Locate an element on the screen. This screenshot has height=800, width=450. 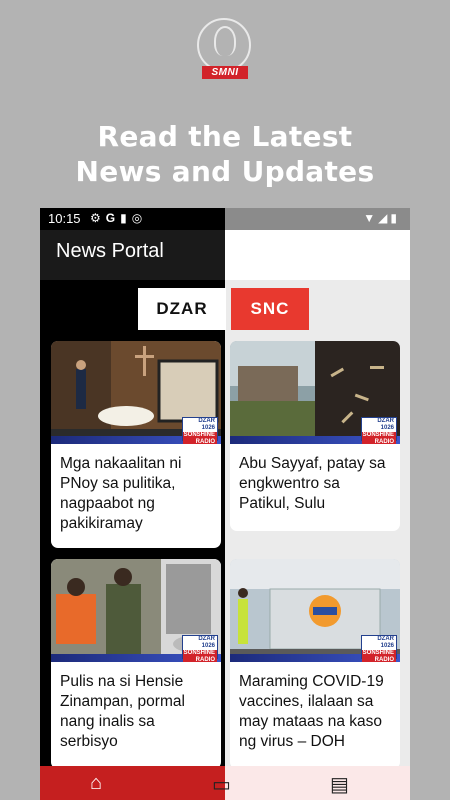
smni-logo: SMNI is located at coordinates (225, 49).